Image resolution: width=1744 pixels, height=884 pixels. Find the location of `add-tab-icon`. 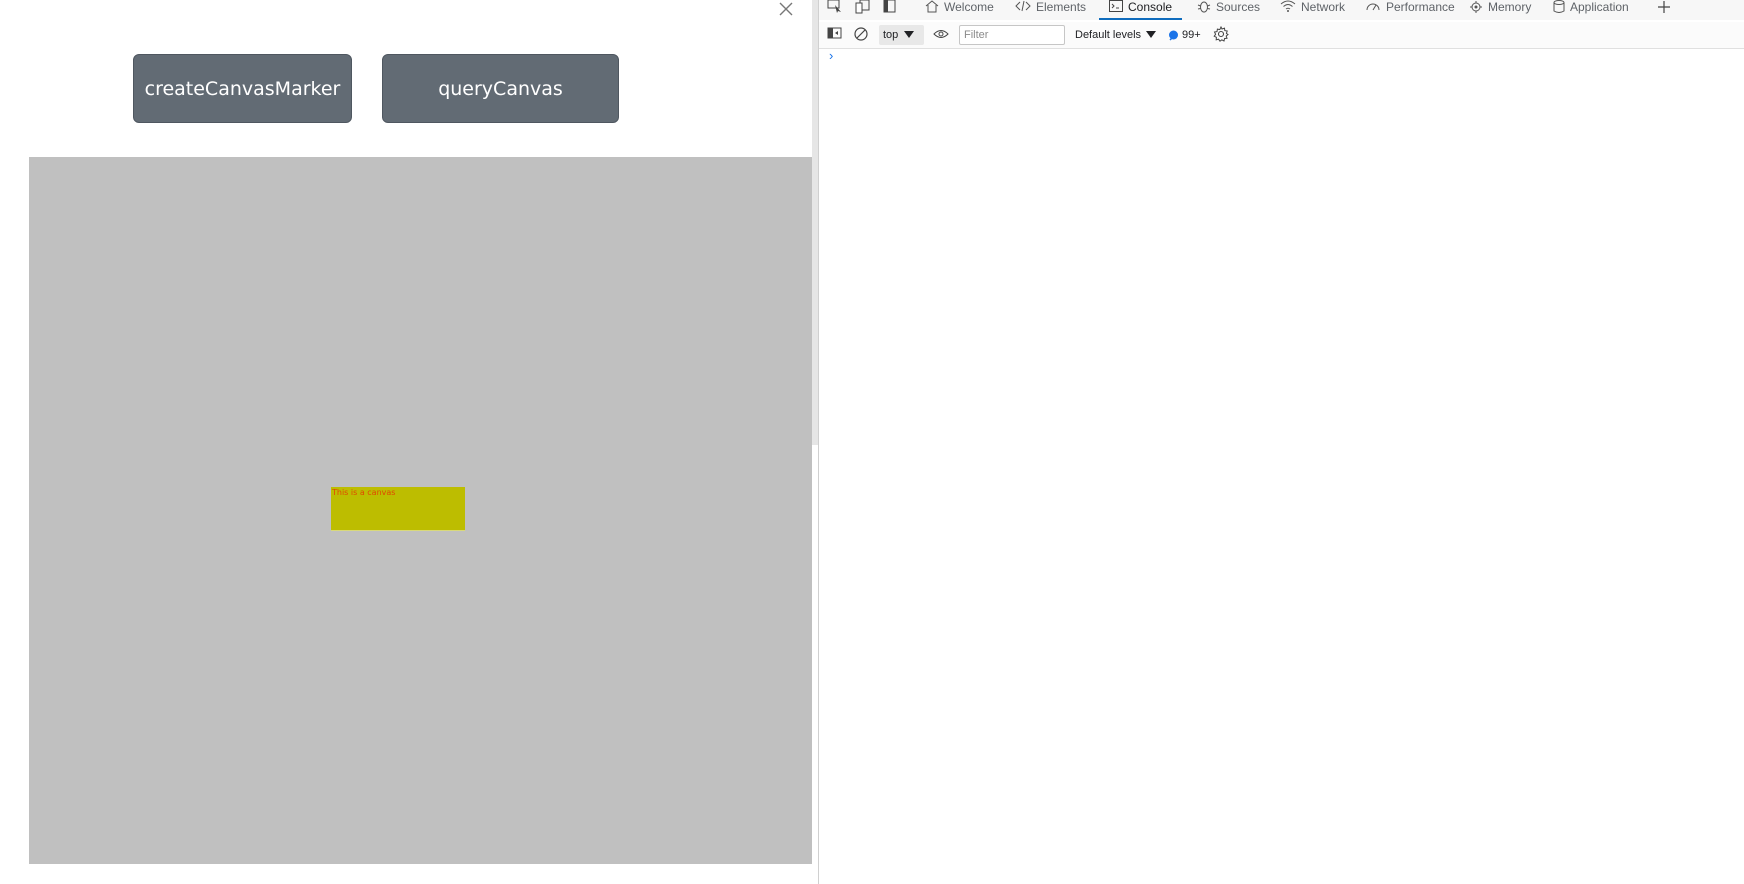

add-tab-icon is located at coordinates (1666, 8).